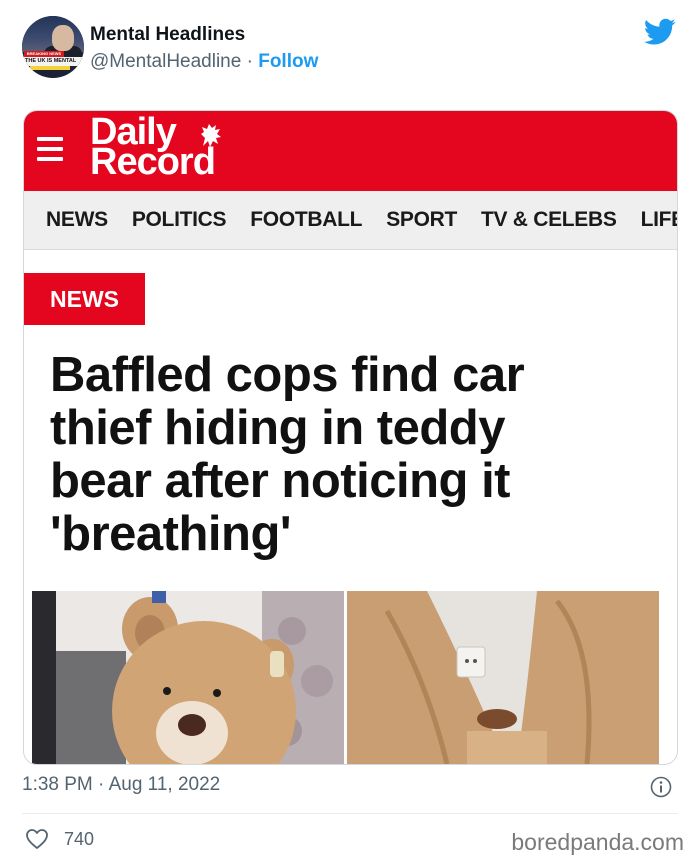 The height and width of the screenshot is (866, 700). What do you see at coordinates (350, 813) in the screenshot?
I see `footer-divider` at bounding box center [350, 813].